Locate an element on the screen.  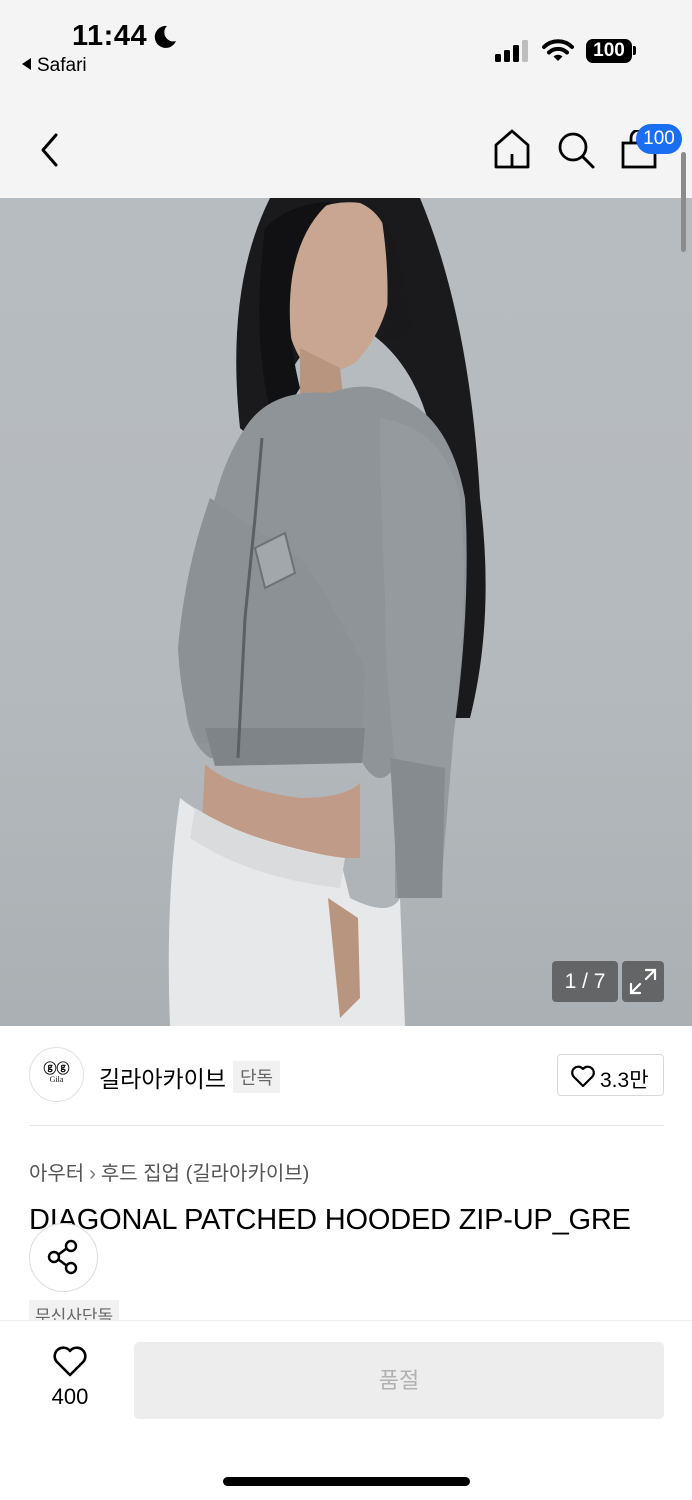
brand-name: 길라아카이브 is located at coordinates (162, 1077).